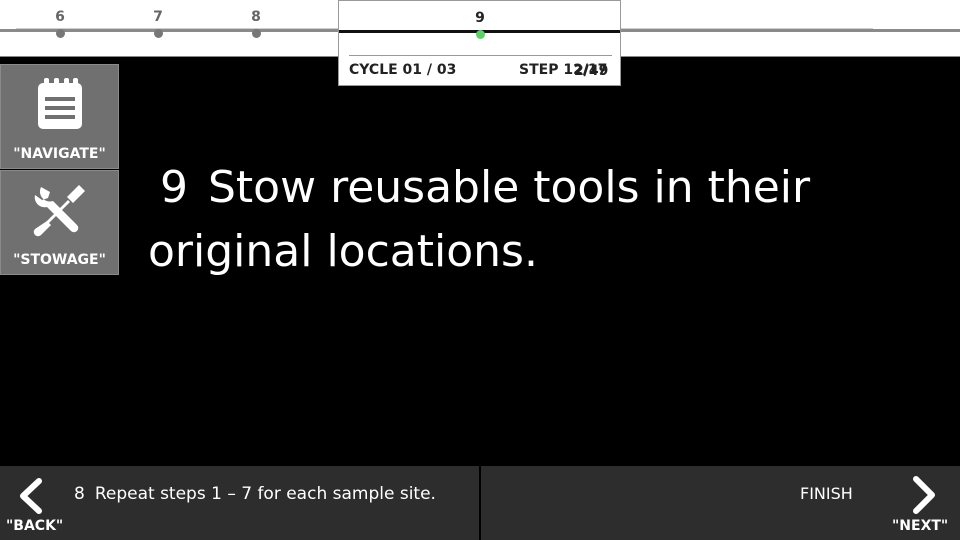  What do you see at coordinates (59, 103) in the screenshot?
I see `notepad-icon` at bounding box center [59, 103].